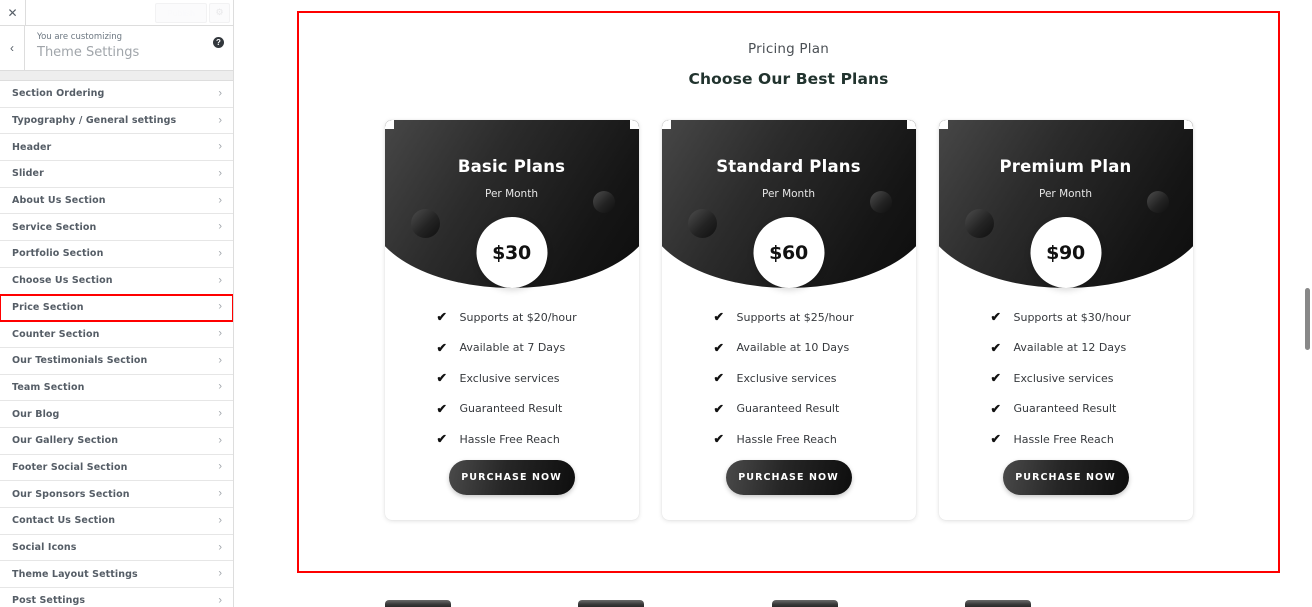 This screenshot has height=607, width=1312. What do you see at coordinates (65, 441) in the screenshot?
I see `sidebar-item-label: Our Gallery Section` at bounding box center [65, 441].